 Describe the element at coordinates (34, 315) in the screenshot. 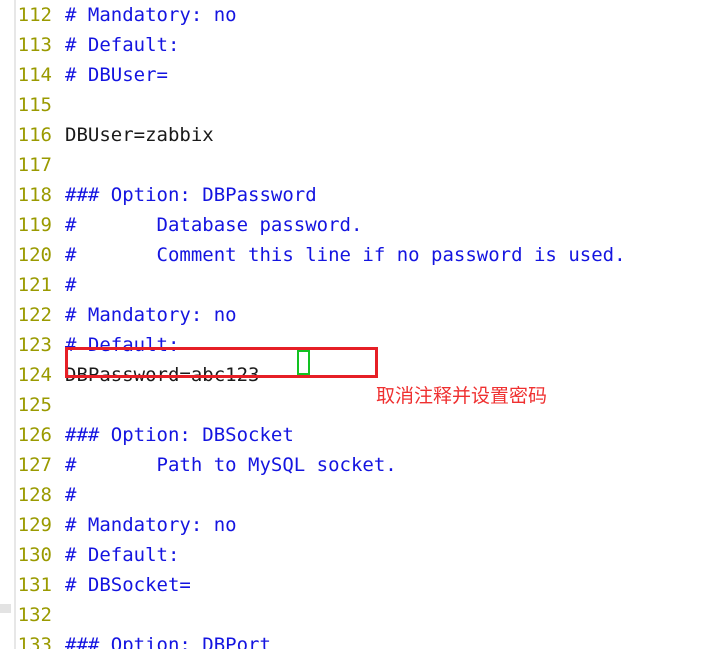

I see `line-number: 122` at that location.